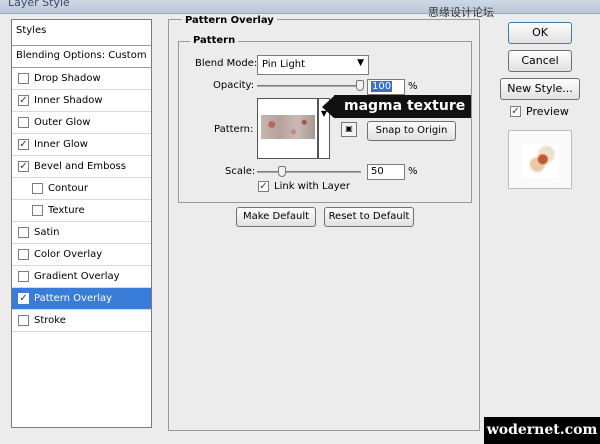 The image size is (600, 444). Describe the element at coordinates (68, 188) in the screenshot. I see `sidebar-item-label: Contour` at that location.